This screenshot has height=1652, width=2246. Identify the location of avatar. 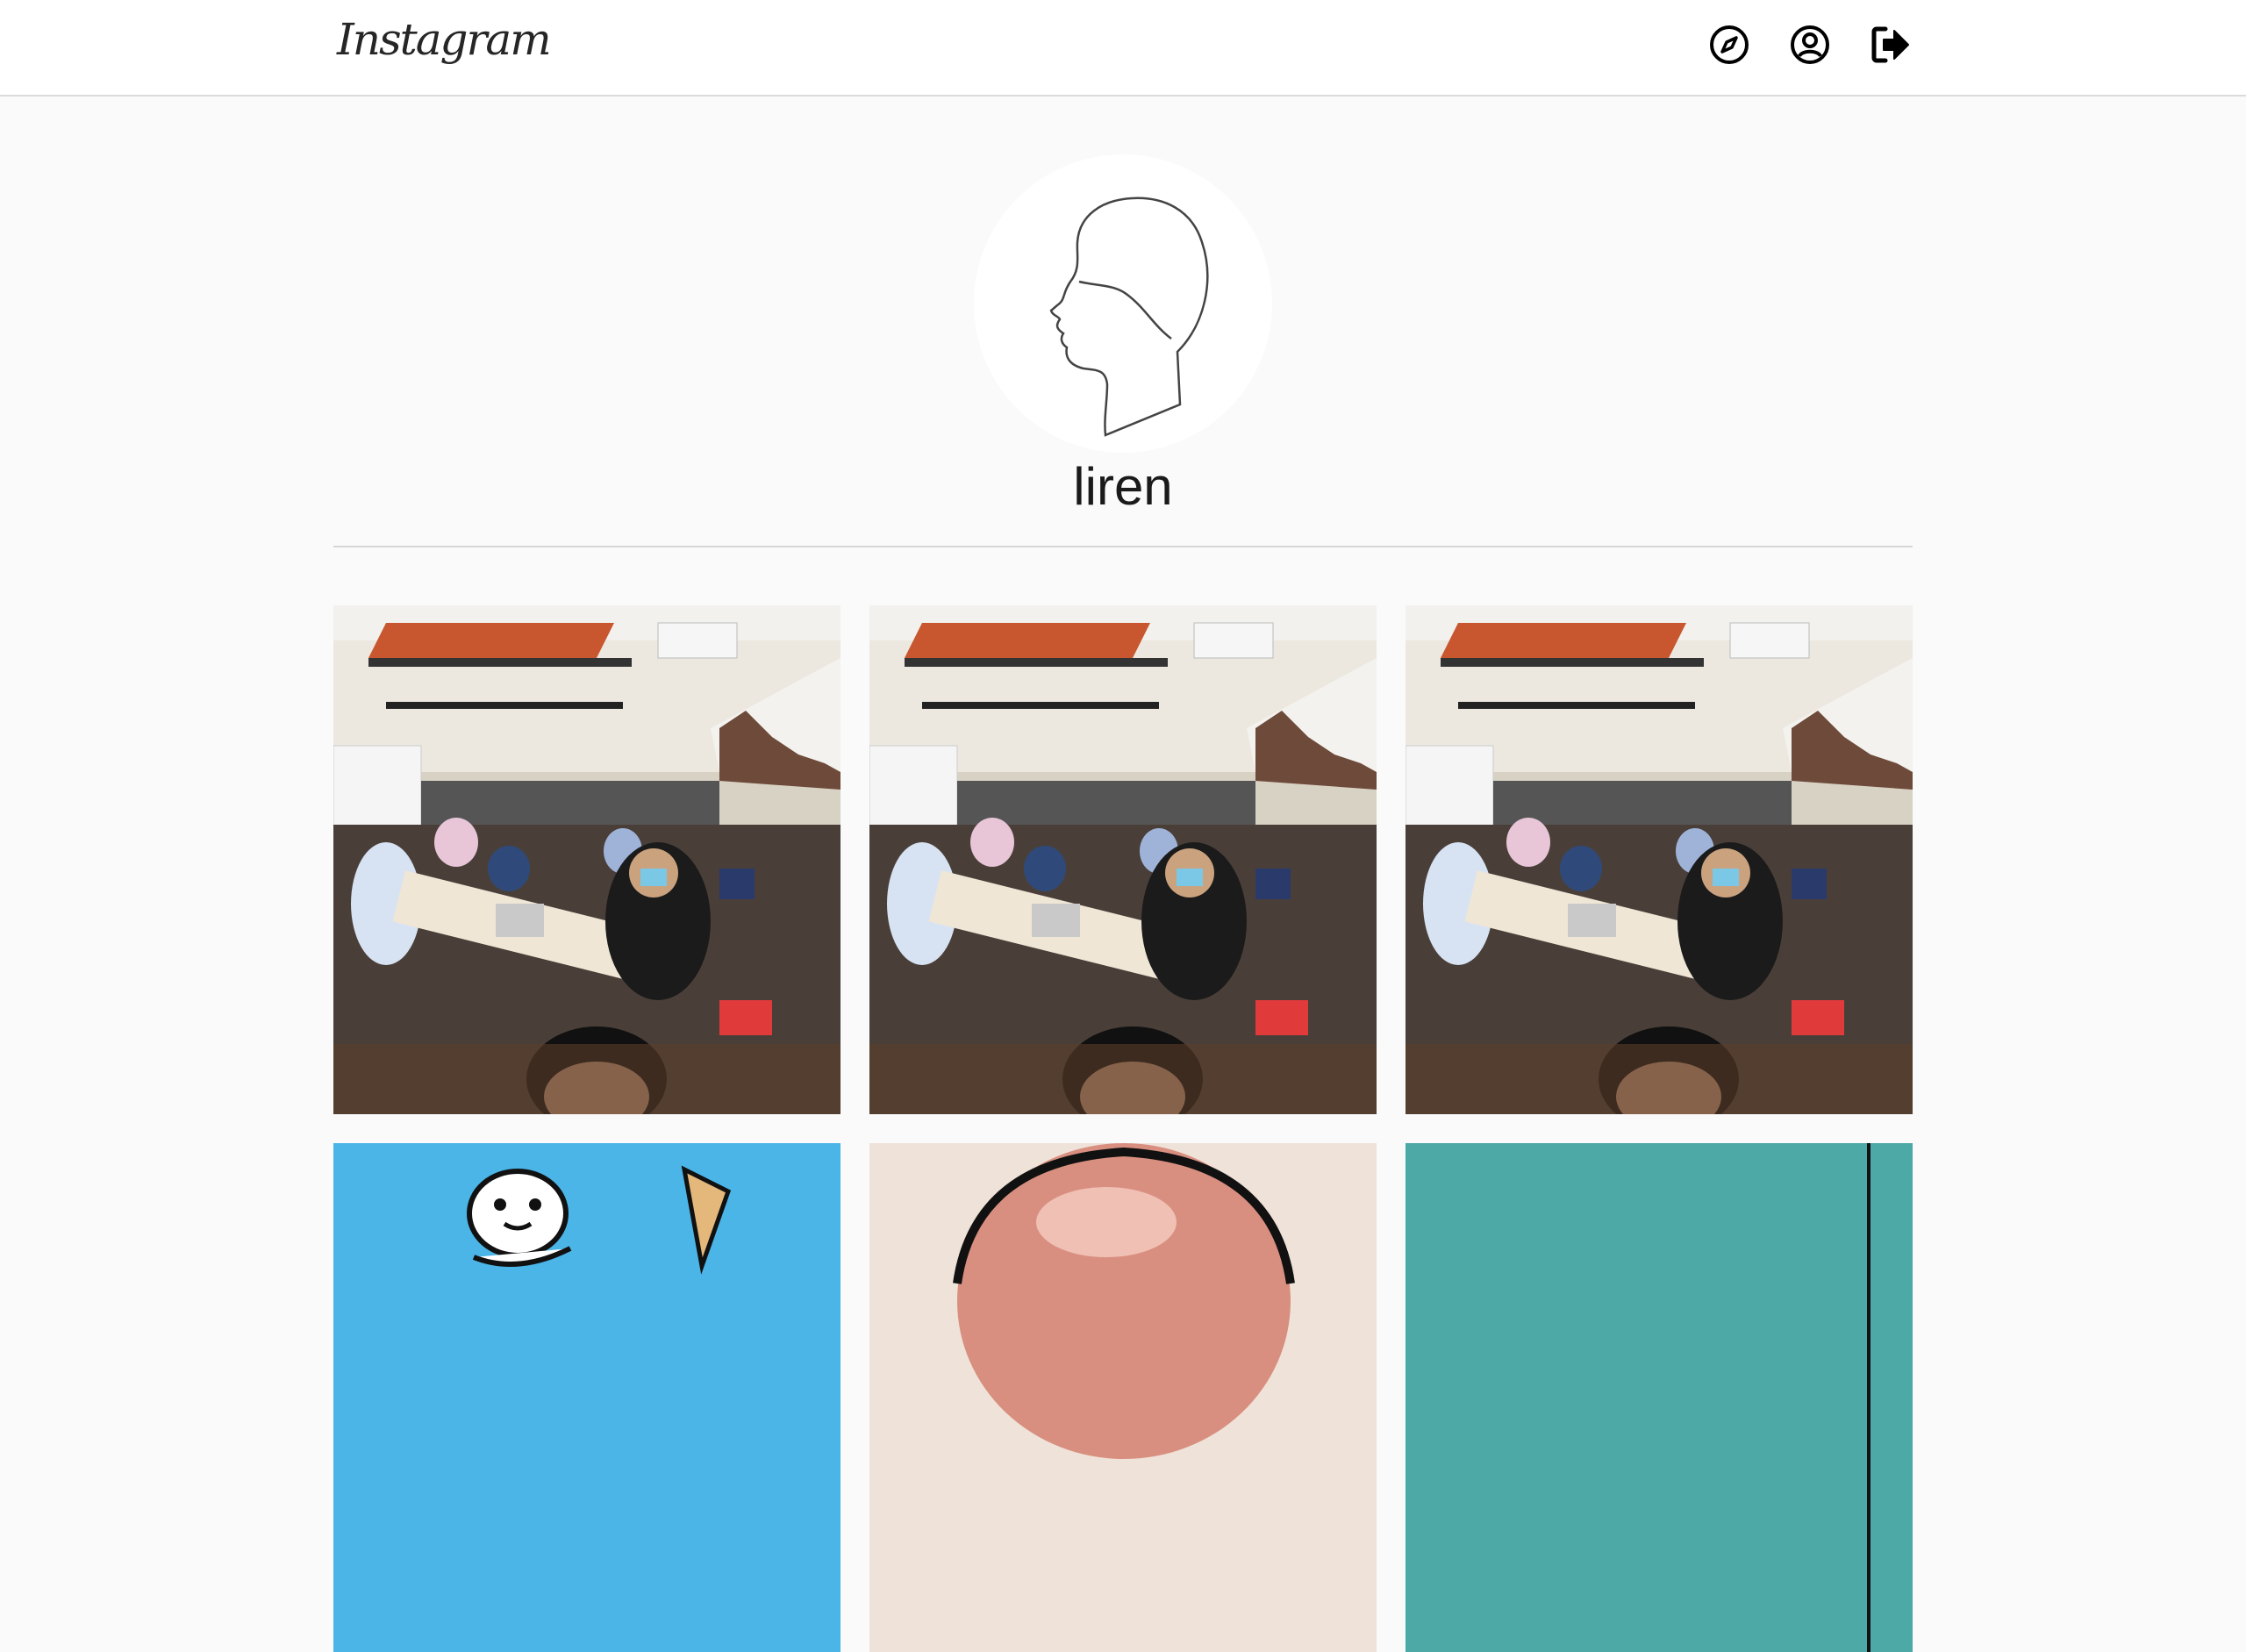
(1123, 304).